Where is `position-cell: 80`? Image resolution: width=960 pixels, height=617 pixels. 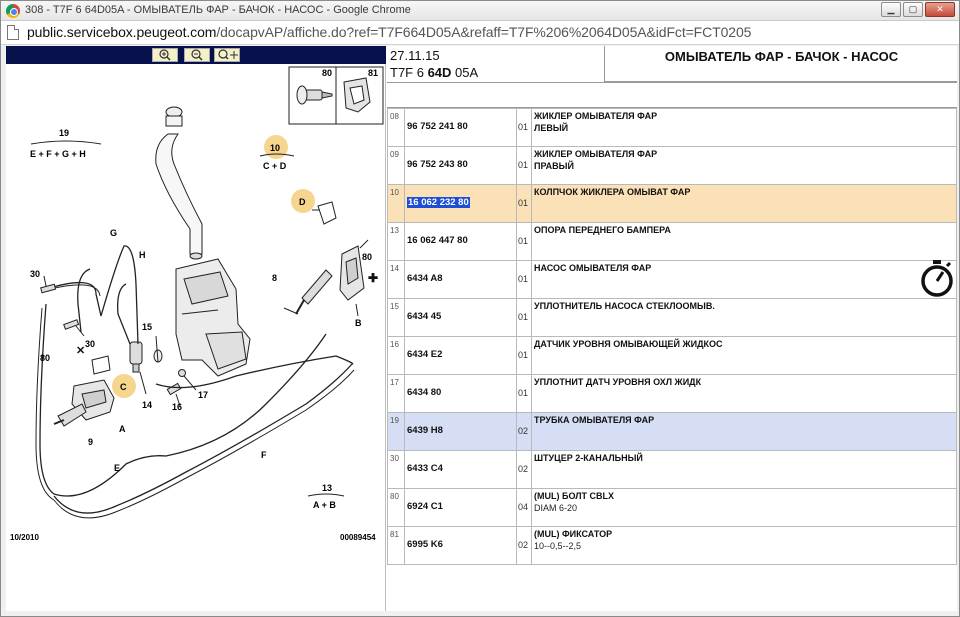
position-cell: 80 is located at coordinates (396, 507).